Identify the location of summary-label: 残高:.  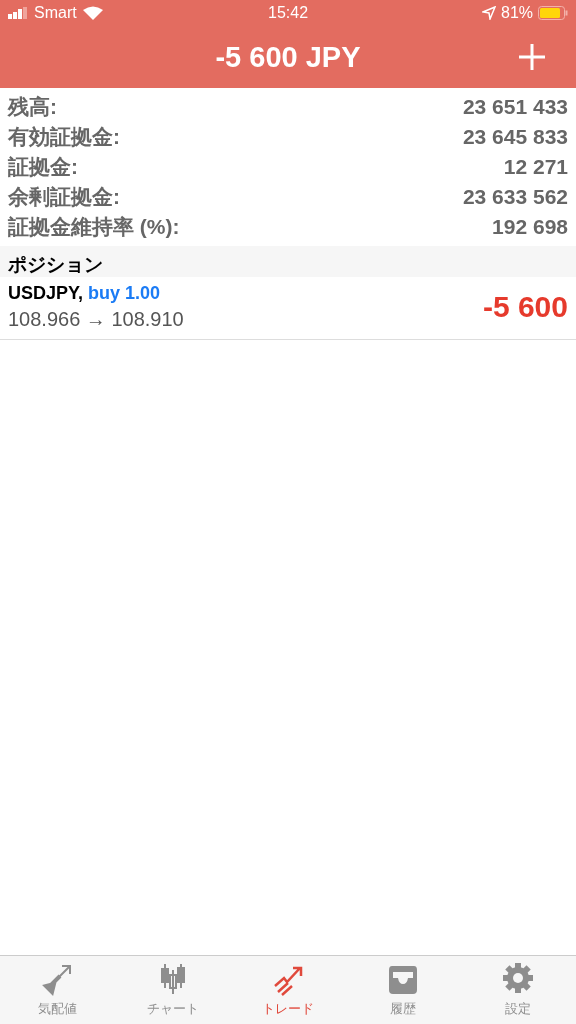
(32, 107).